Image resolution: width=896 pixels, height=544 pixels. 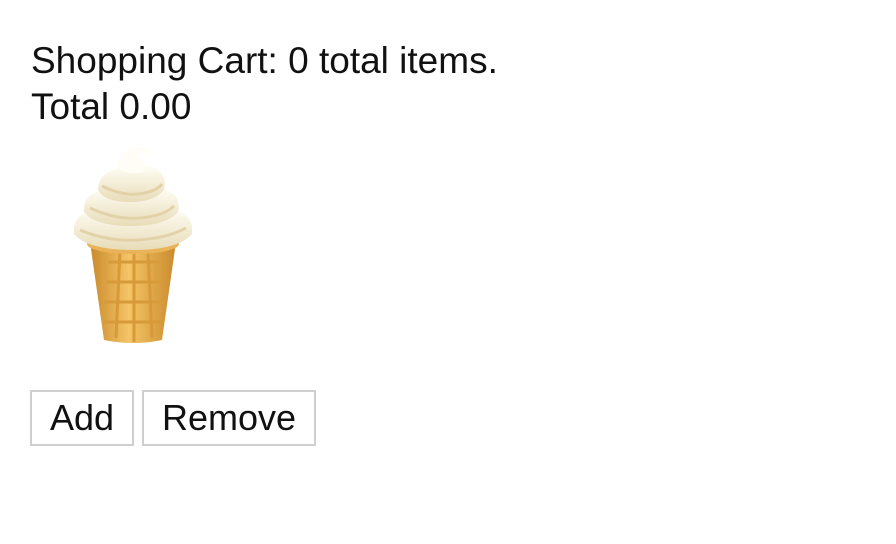 What do you see at coordinates (264, 84) in the screenshot?
I see `cart-summary: Shopping Cart: 0 total items. Total 0.00` at bounding box center [264, 84].